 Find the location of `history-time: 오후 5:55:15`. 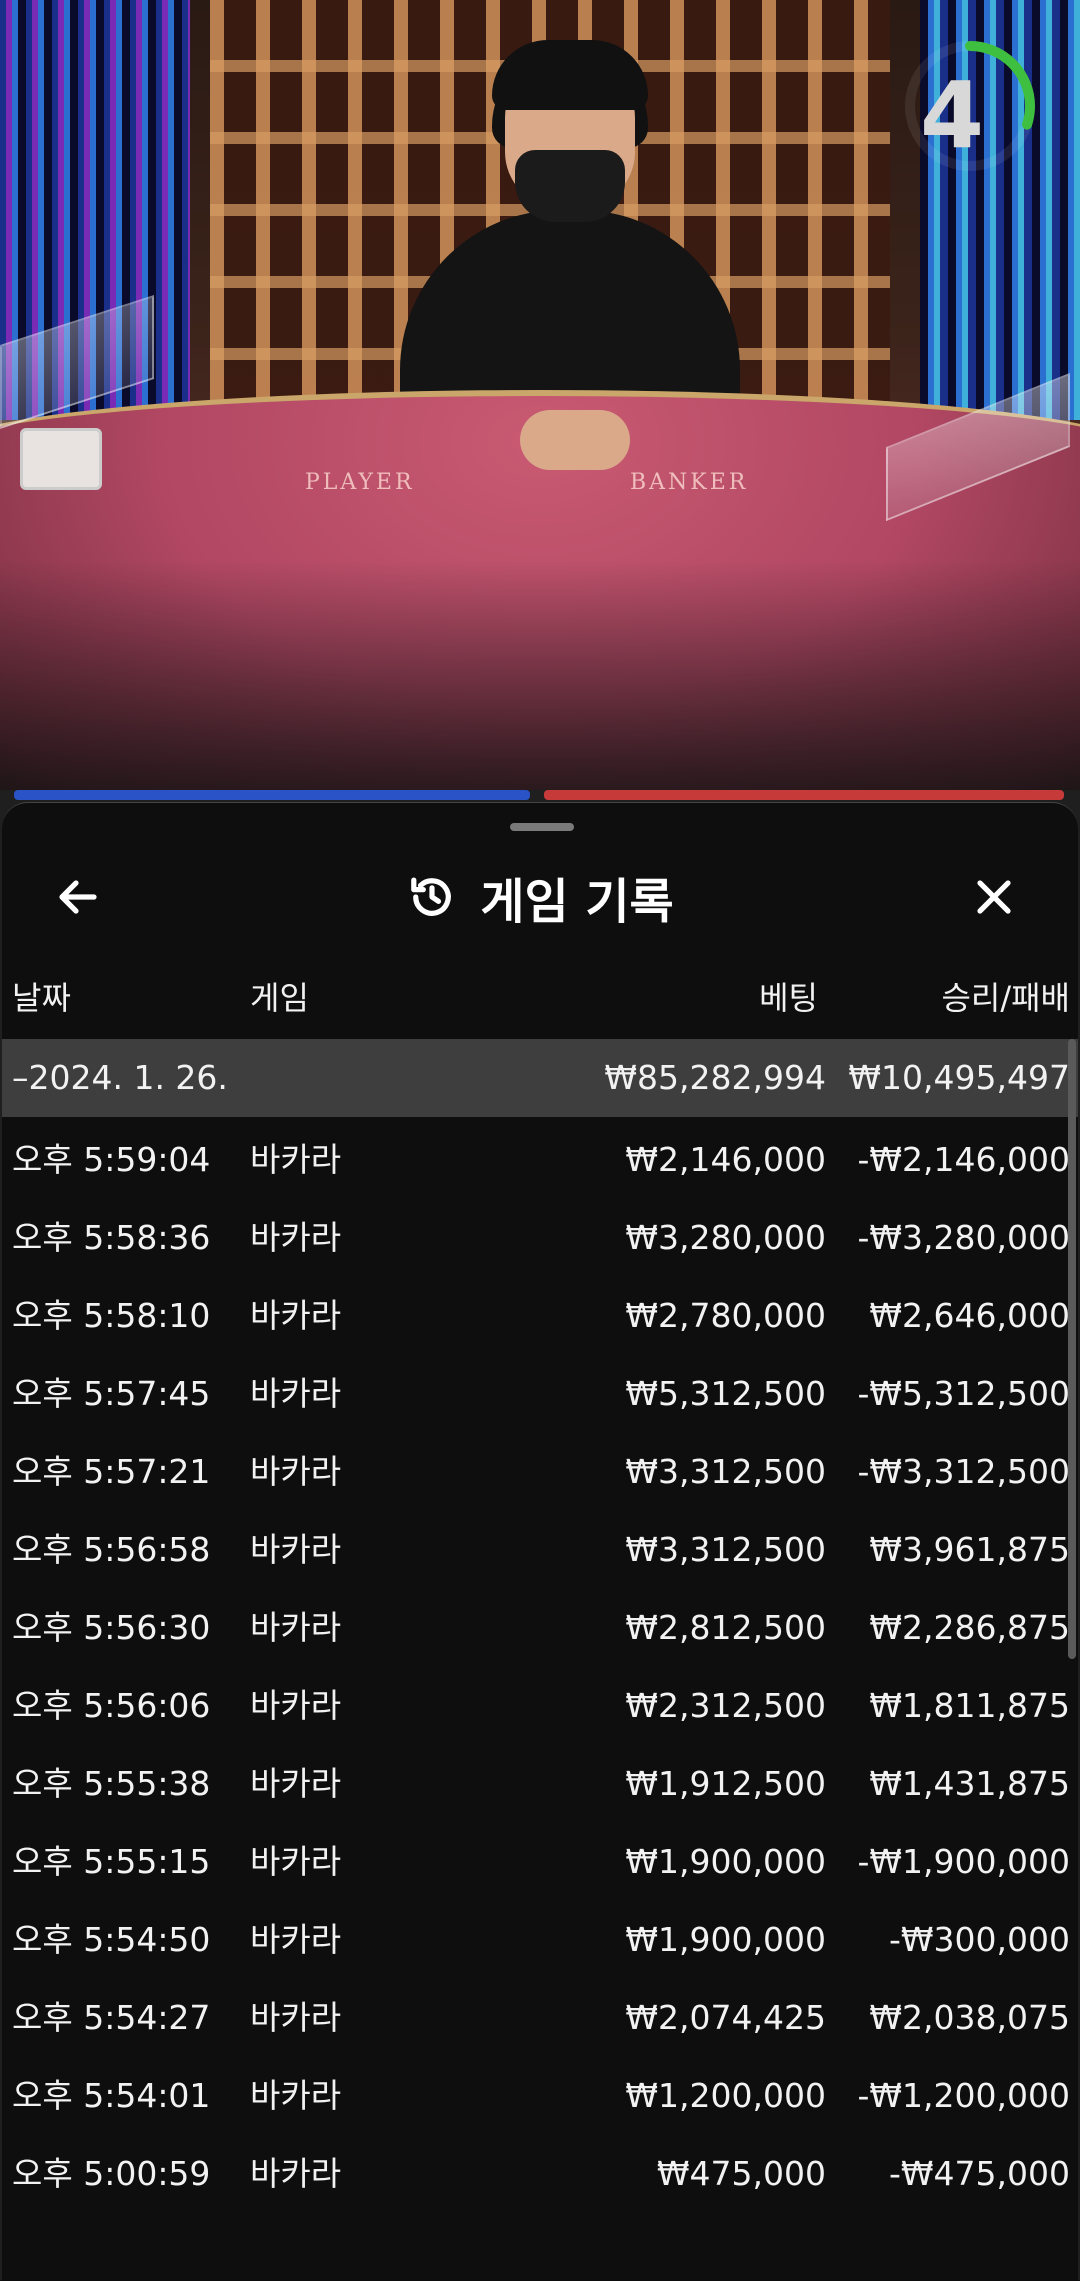

history-time: 오후 5:55:15 is located at coordinates (111, 1861).